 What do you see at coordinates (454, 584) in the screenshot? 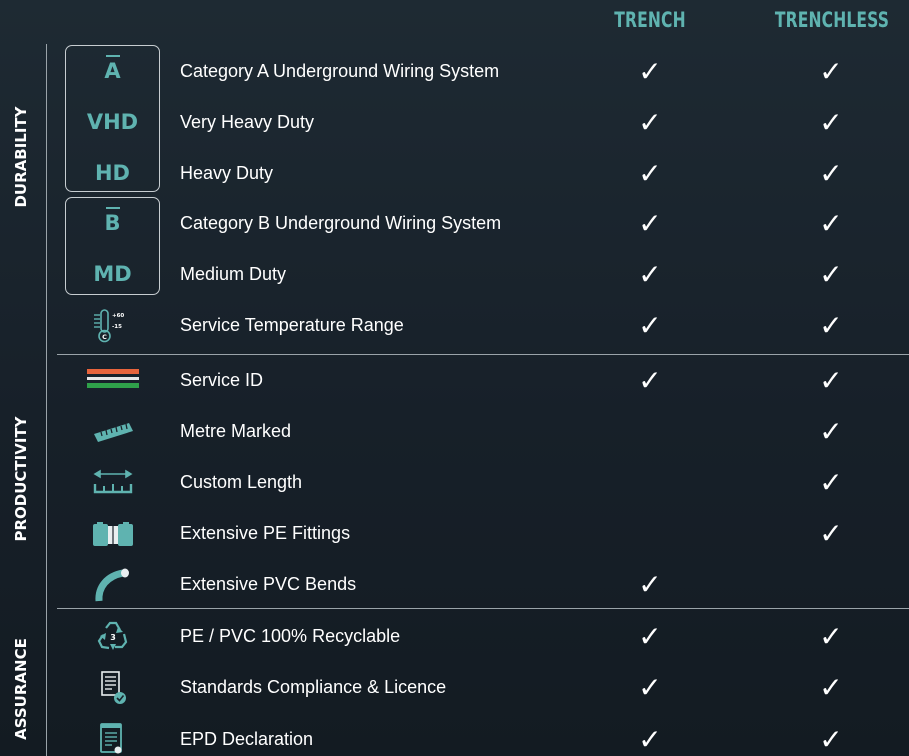
I see `table-row: Extensive PVC Bends ✓` at bounding box center [454, 584].